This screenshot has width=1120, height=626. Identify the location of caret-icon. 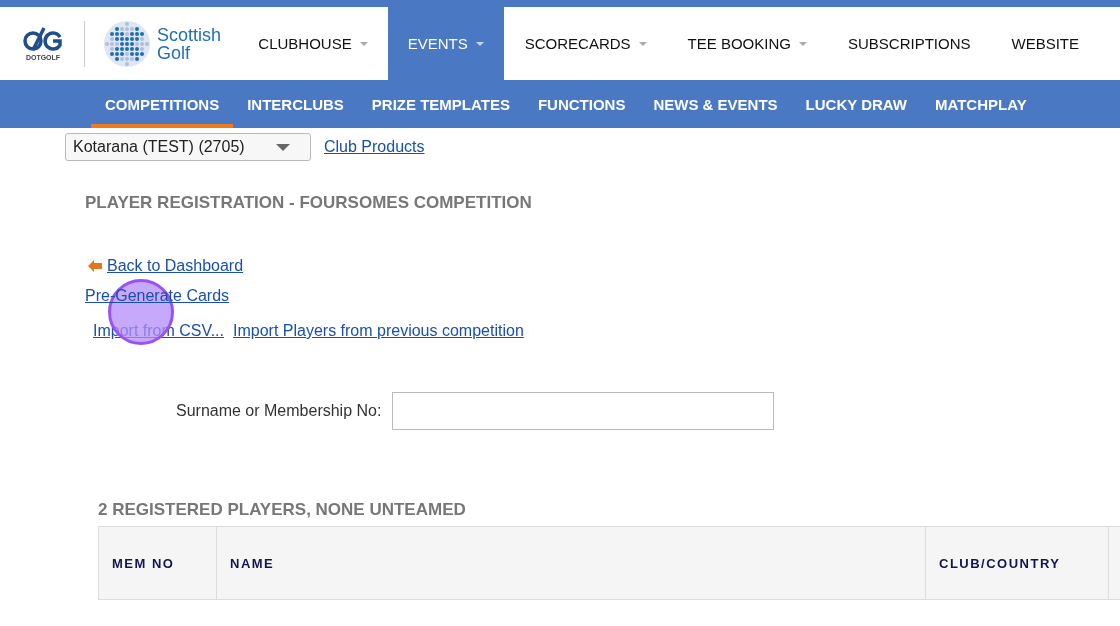
(283, 147).